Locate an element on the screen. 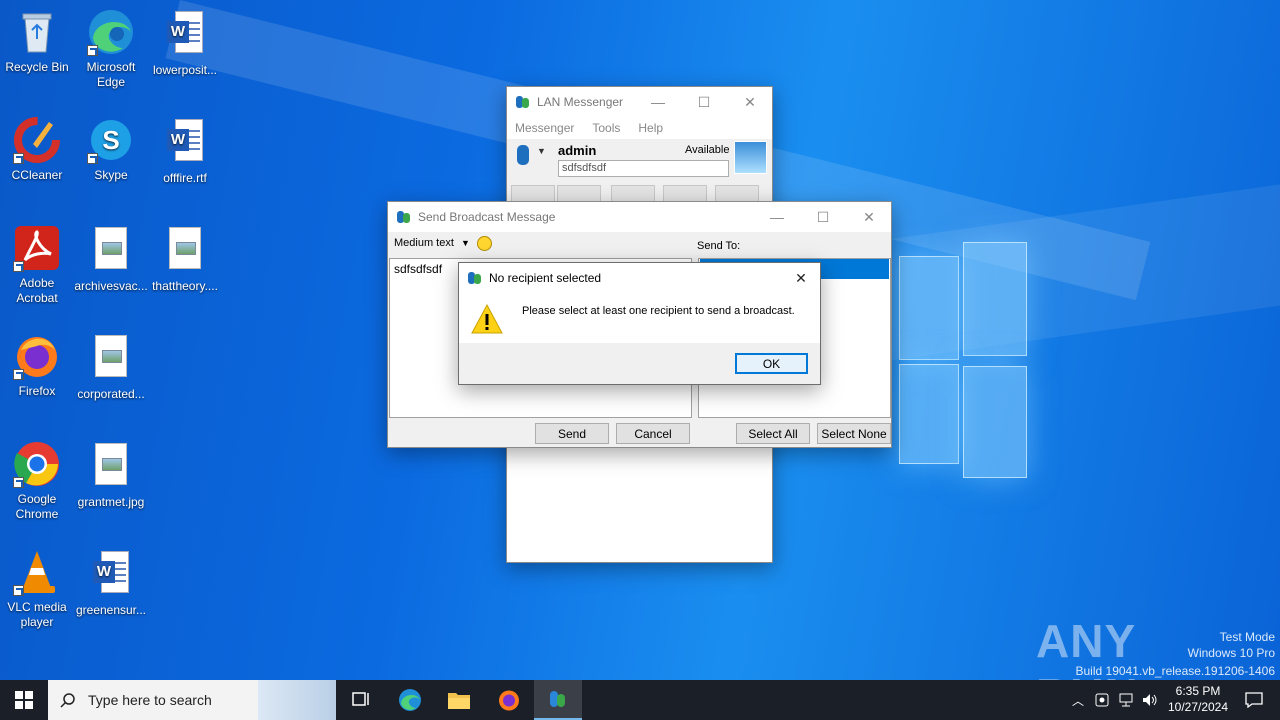  task-view-icon is located at coordinates (360, 699).